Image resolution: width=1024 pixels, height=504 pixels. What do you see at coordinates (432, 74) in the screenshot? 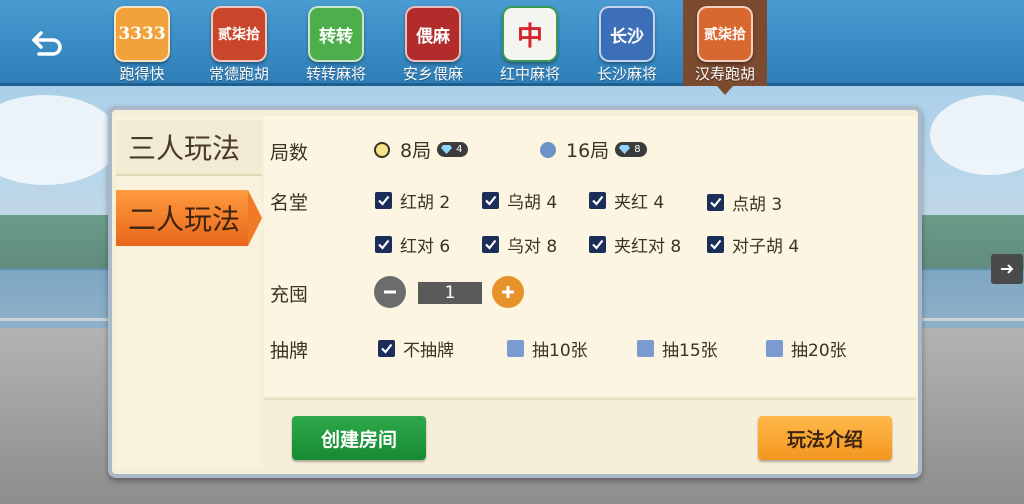
I see `game-tab-label: 安乡偎麻` at bounding box center [432, 74].